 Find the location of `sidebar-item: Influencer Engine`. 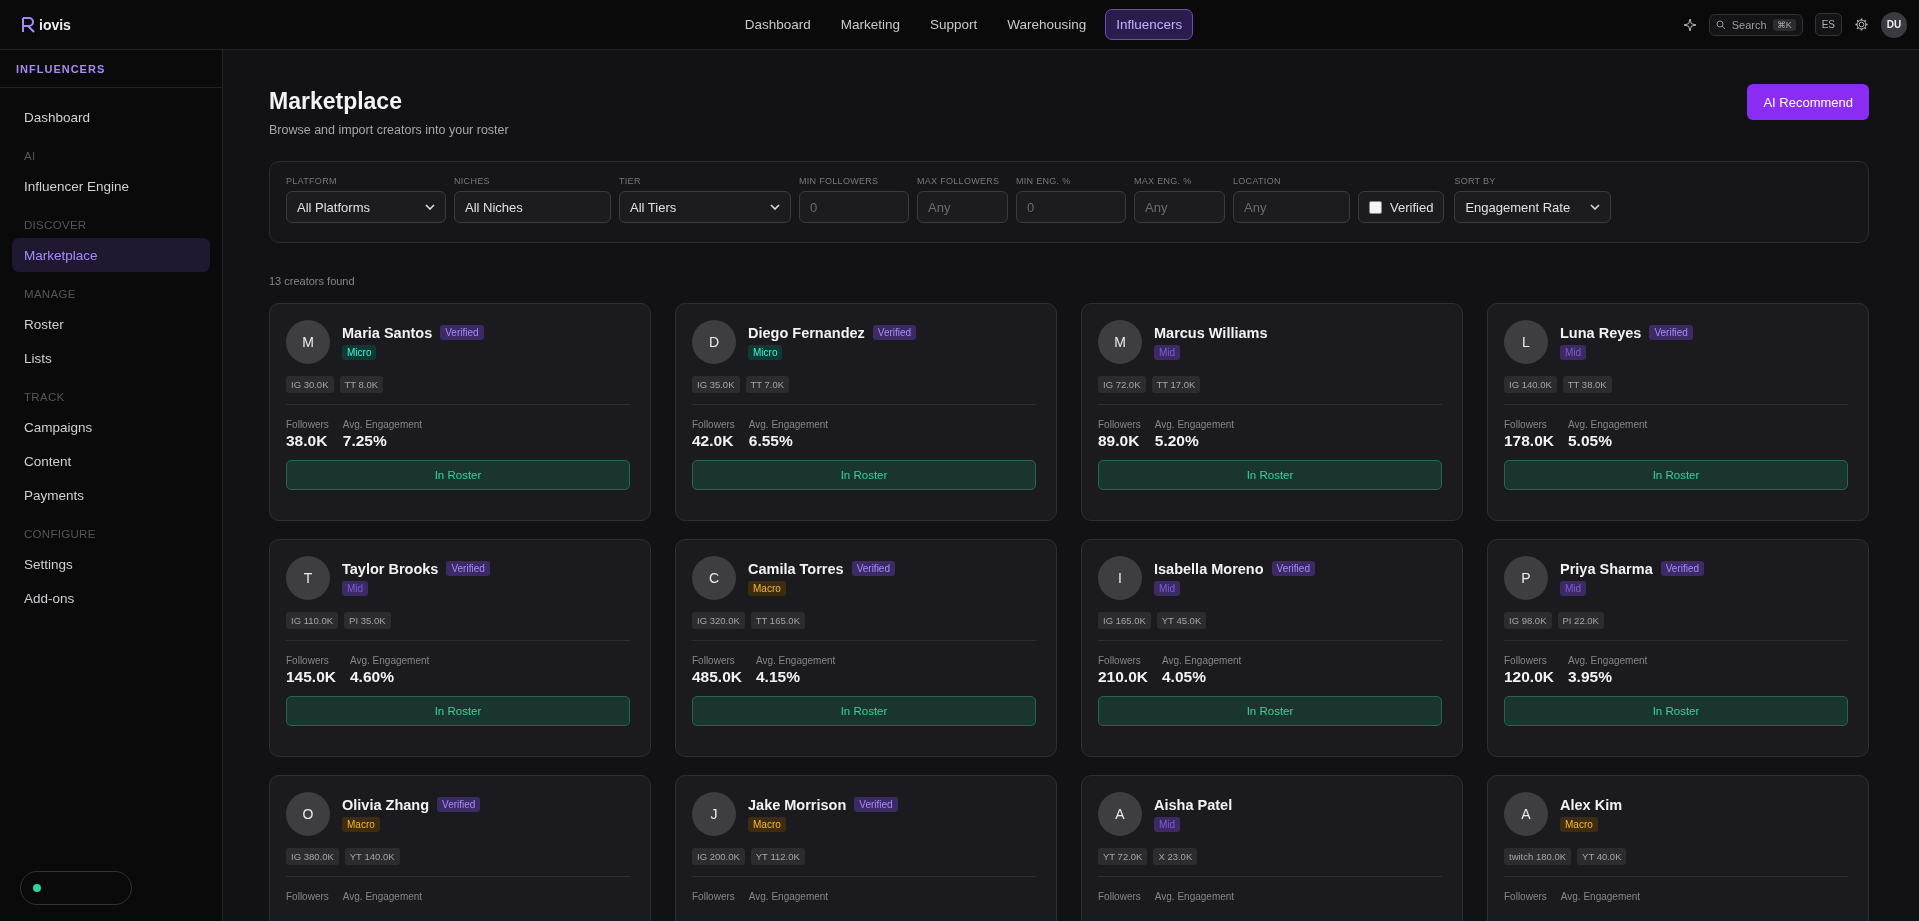

sidebar-item: Influencer Engine is located at coordinates (111, 186).